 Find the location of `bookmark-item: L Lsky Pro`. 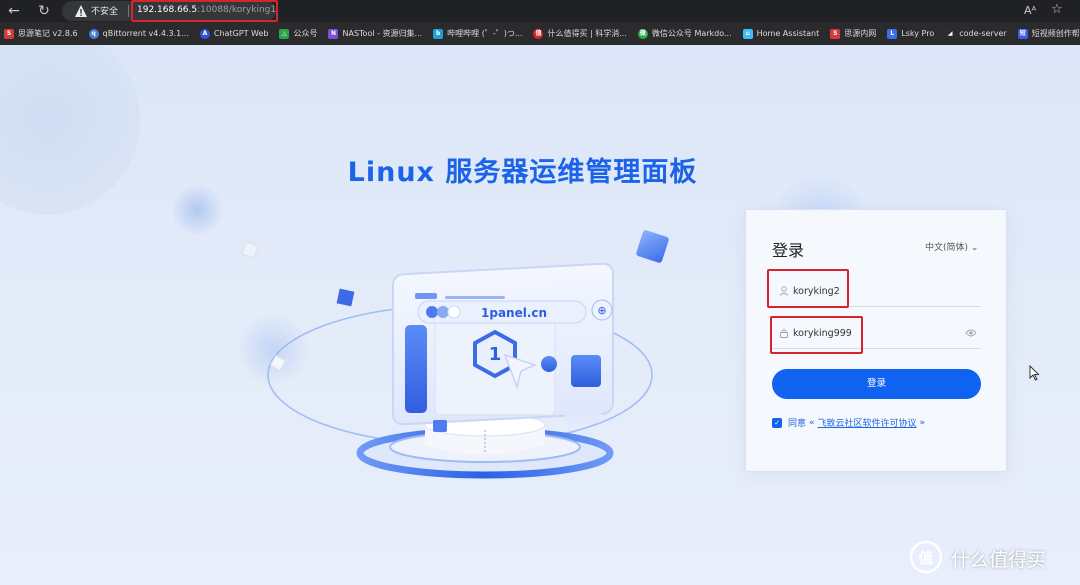

bookmark-item: L Lsky Pro is located at coordinates (911, 33).